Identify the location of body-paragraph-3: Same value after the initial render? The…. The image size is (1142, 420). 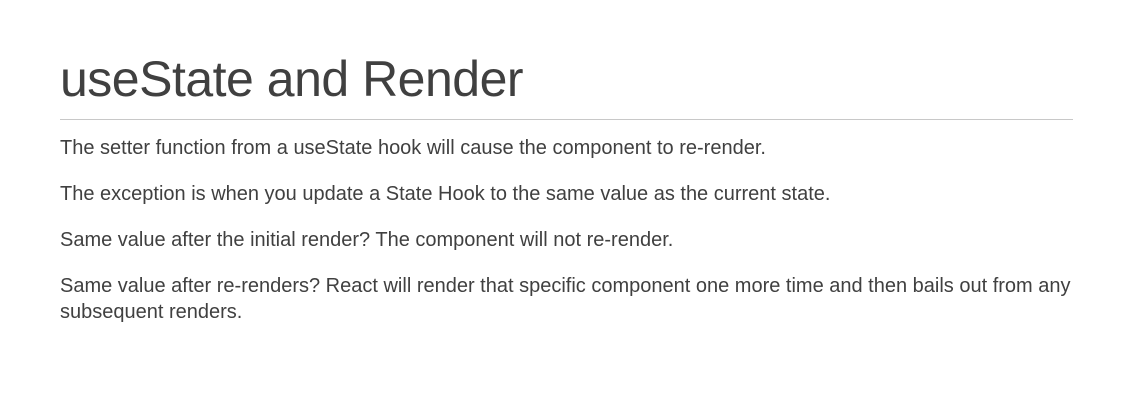
(367, 240).